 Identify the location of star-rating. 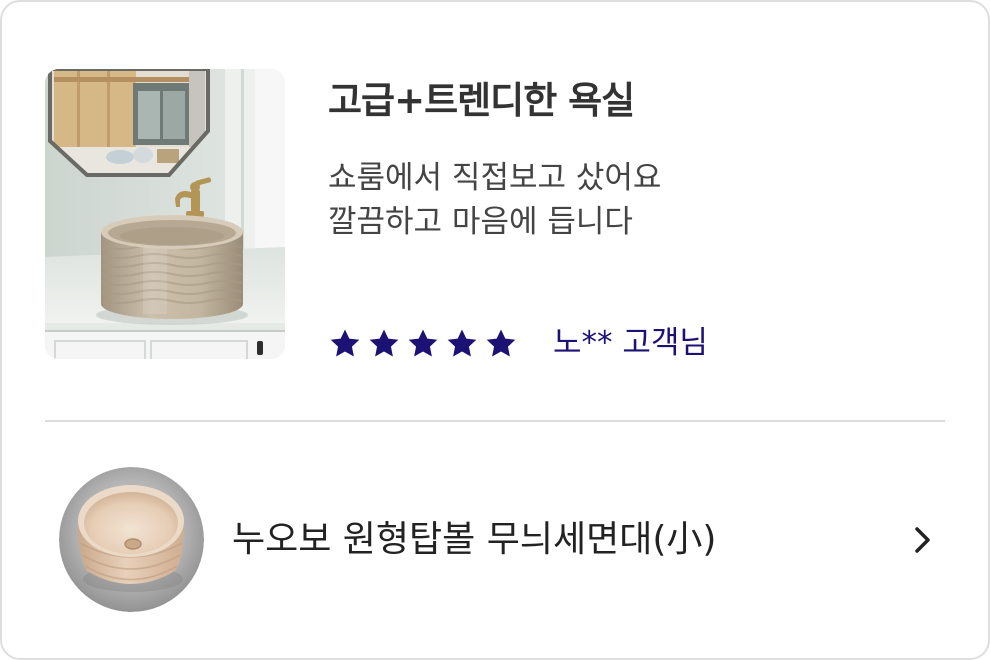
(423, 344).